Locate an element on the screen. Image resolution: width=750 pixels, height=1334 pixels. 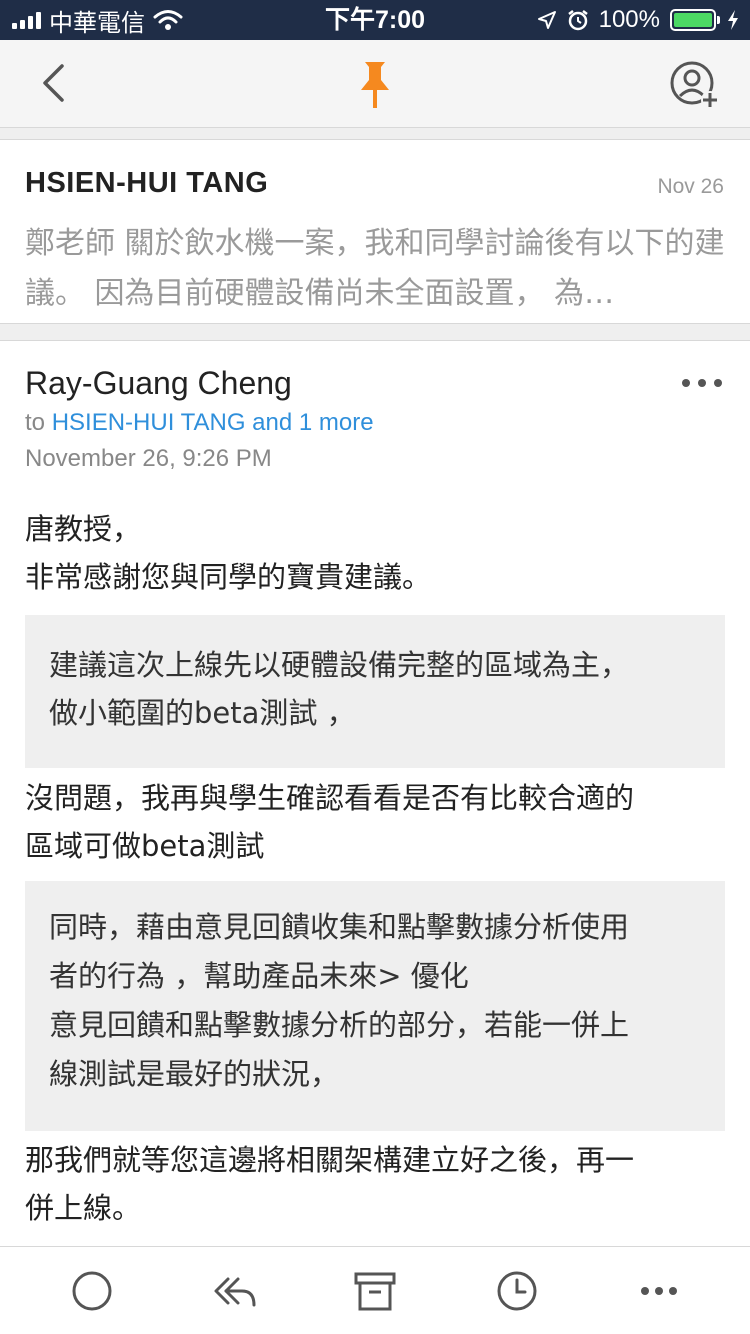
pin-icon is located at coordinates (375, 85).